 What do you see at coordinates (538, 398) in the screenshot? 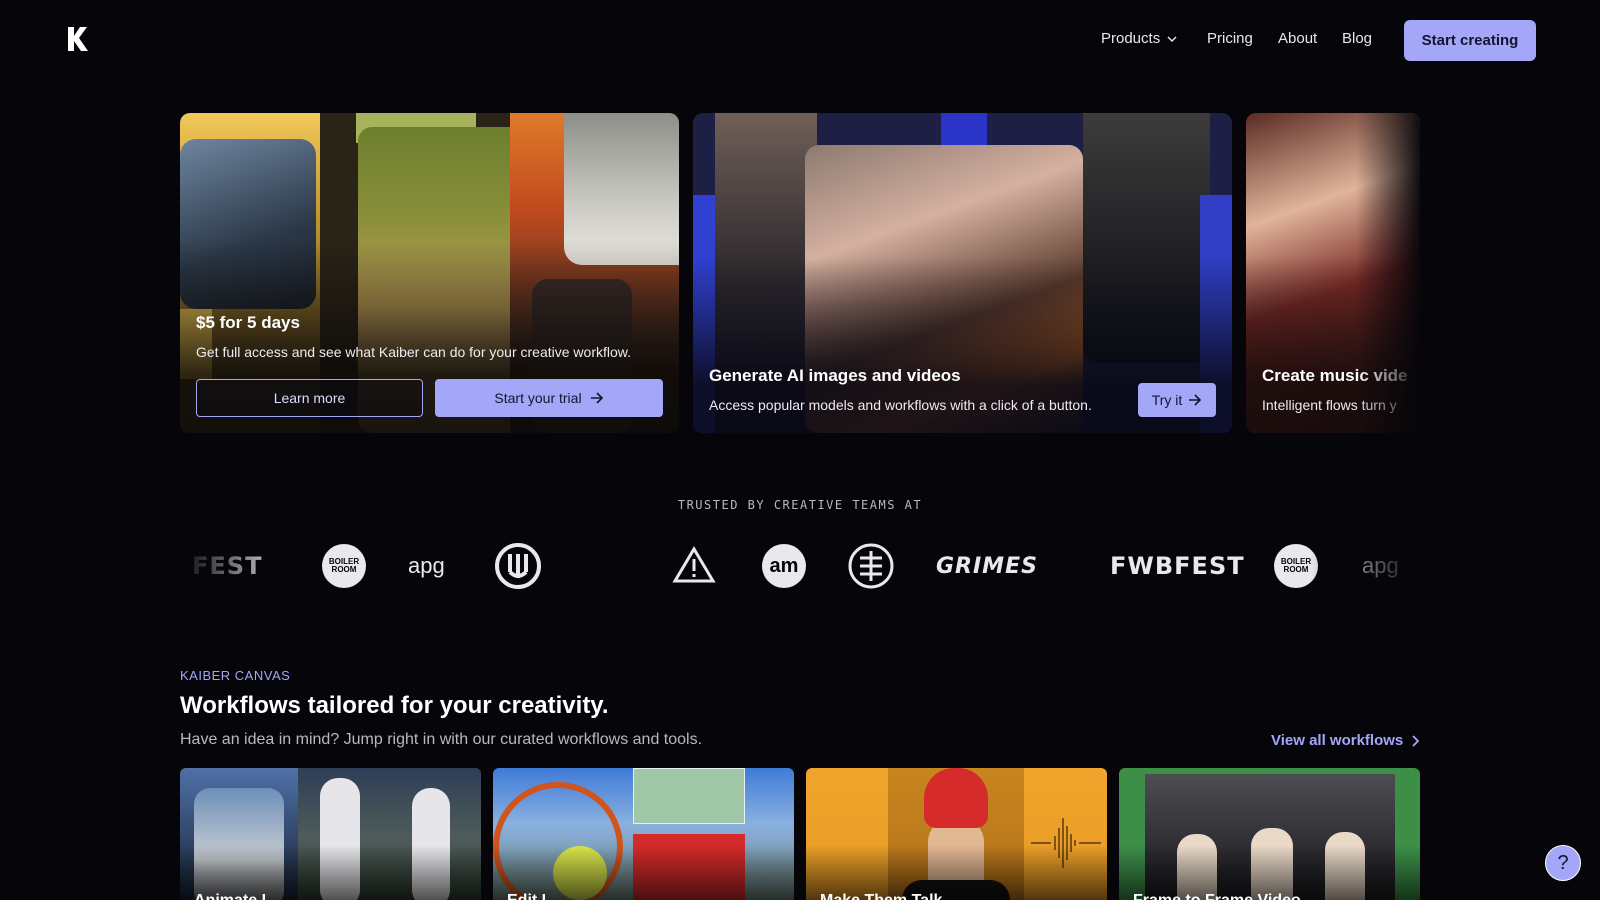
I see `start-trial-label: Start your trial` at bounding box center [538, 398].